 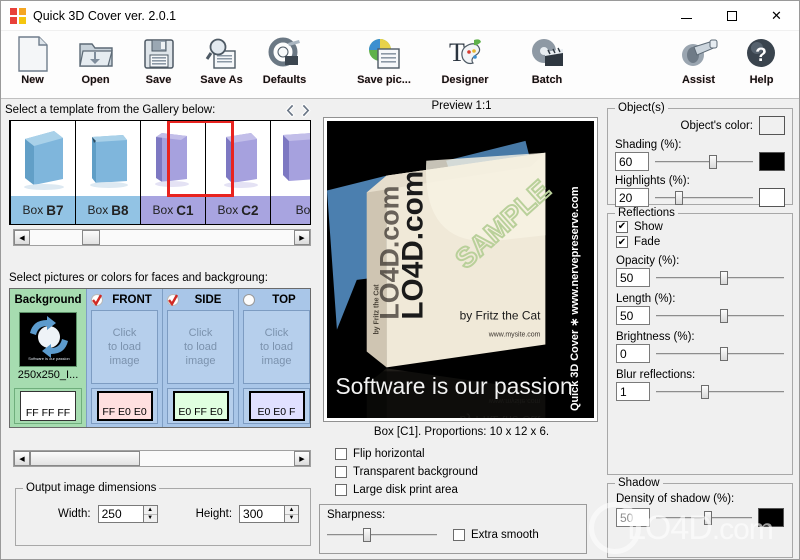 What do you see at coordinates (262, 514) in the screenshot?
I see `height-input: 300` at bounding box center [262, 514].